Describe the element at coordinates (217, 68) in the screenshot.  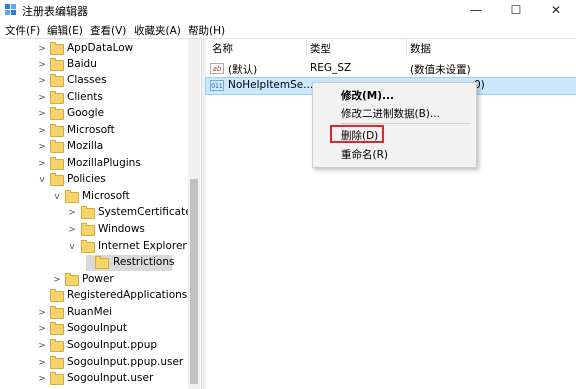
I see `string-value-icon: ab` at that location.